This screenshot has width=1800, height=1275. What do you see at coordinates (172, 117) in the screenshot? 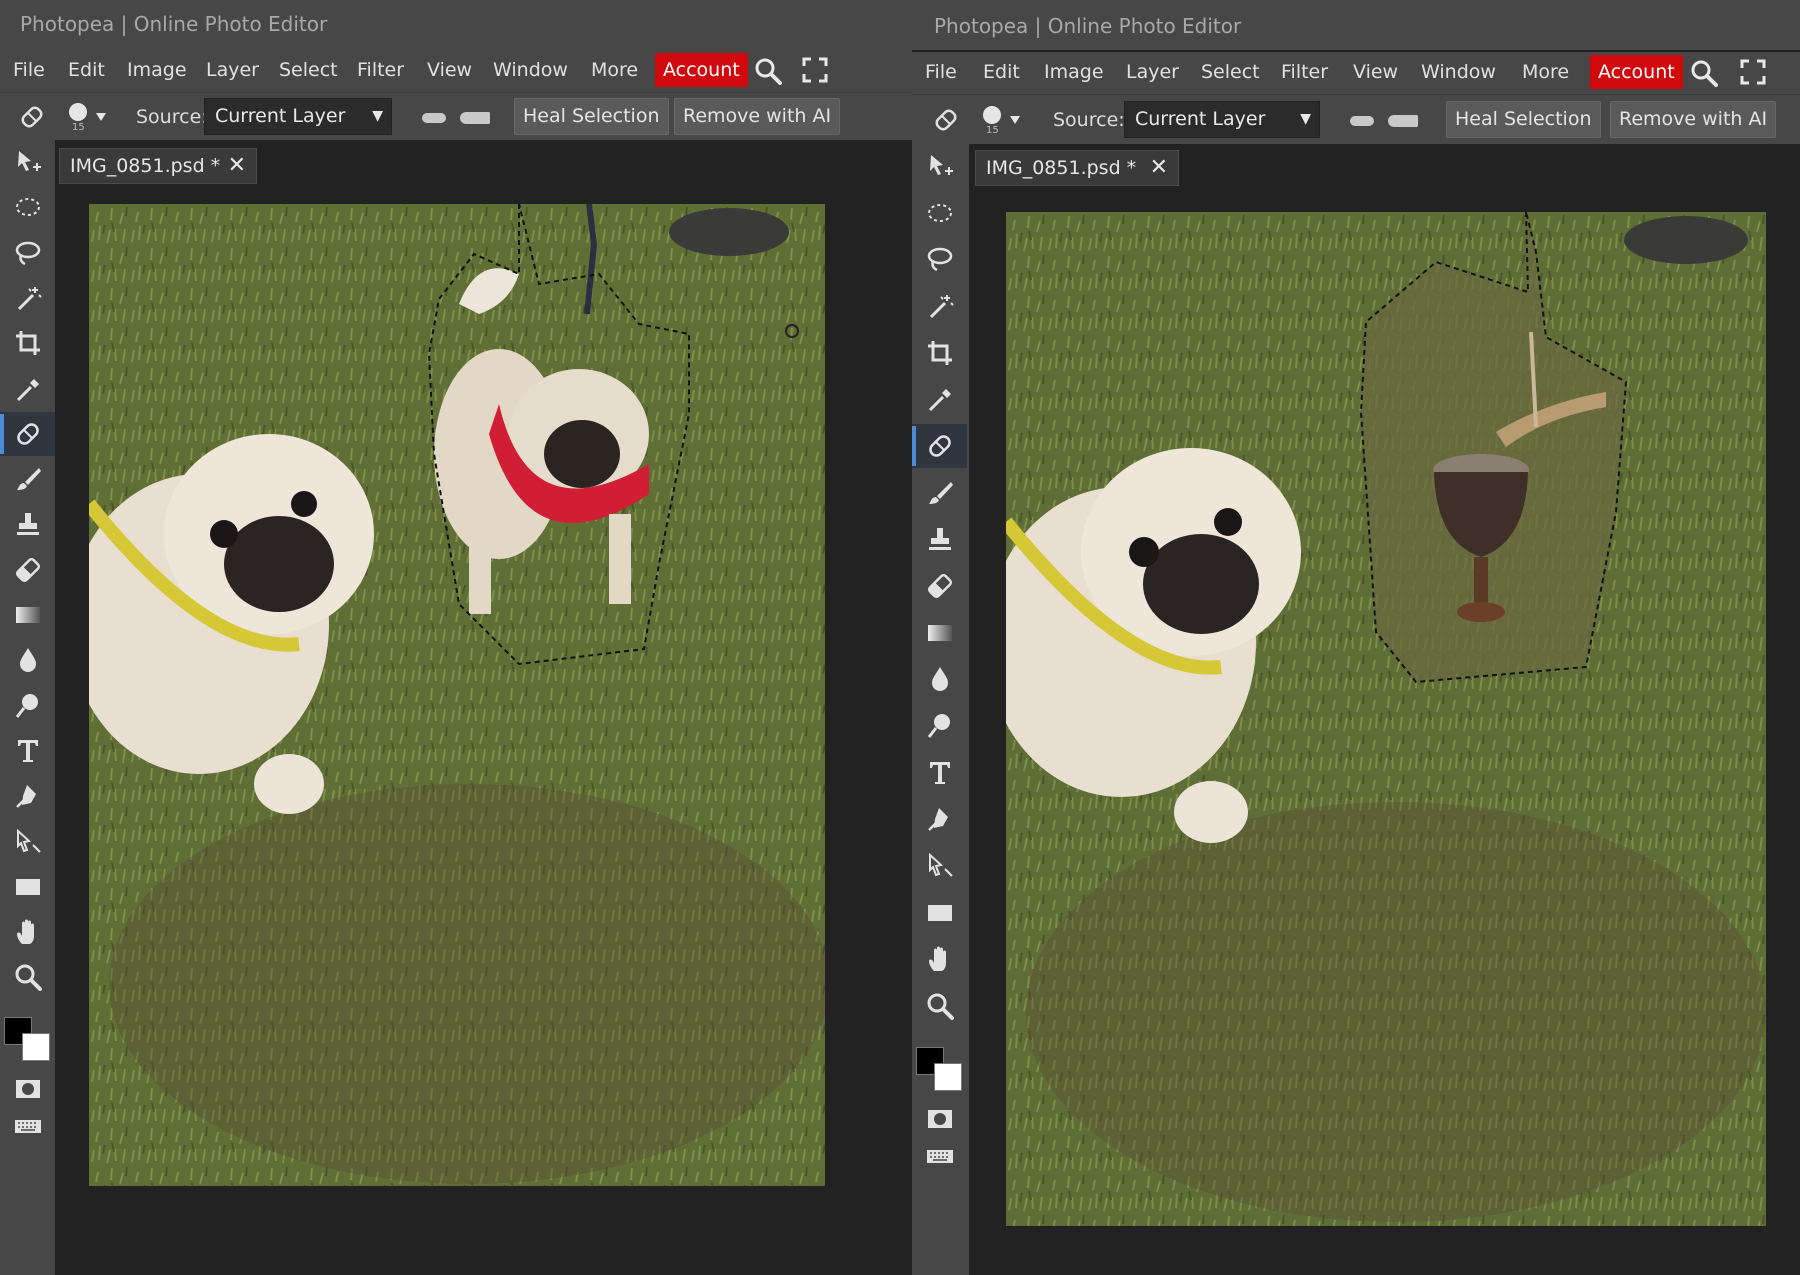
I see `source-label: Source:` at bounding box center [172, 117].